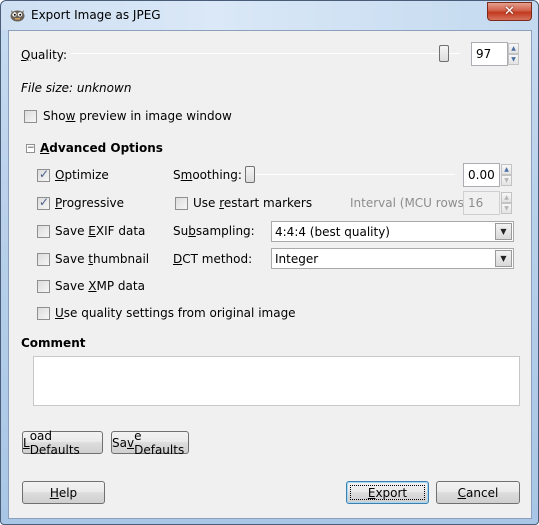 Image resolution: width=539 pixels, height=525 pixels. I want to click on progressive-label: Progressive, so click(89, 203).